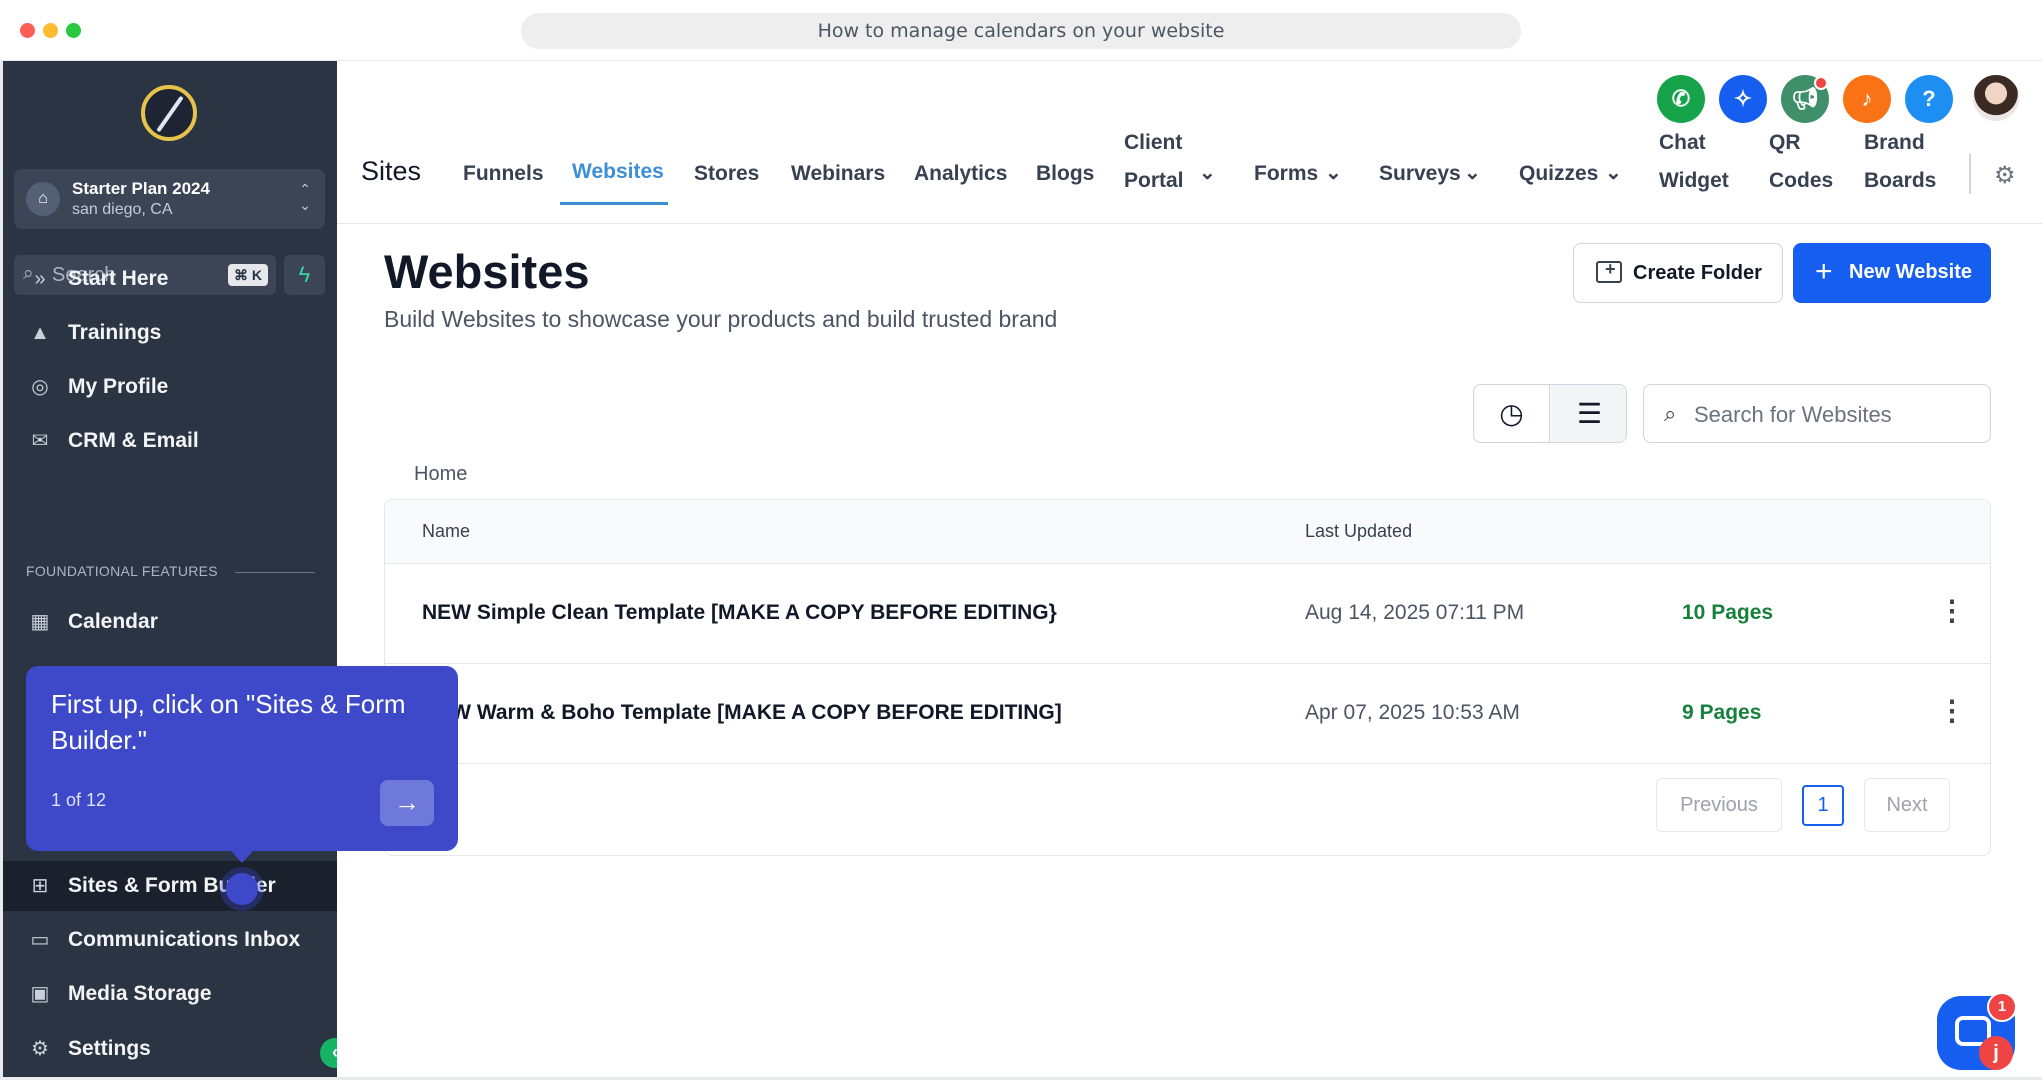 The height and width of the screenshot is (1080, 2042). What do you see at coordinates (170, 886) in the screenshot?
I see `sidebar-item-sites-form-builder: ⊞ Sites & Form Builder` at bounding box center [170, 886].